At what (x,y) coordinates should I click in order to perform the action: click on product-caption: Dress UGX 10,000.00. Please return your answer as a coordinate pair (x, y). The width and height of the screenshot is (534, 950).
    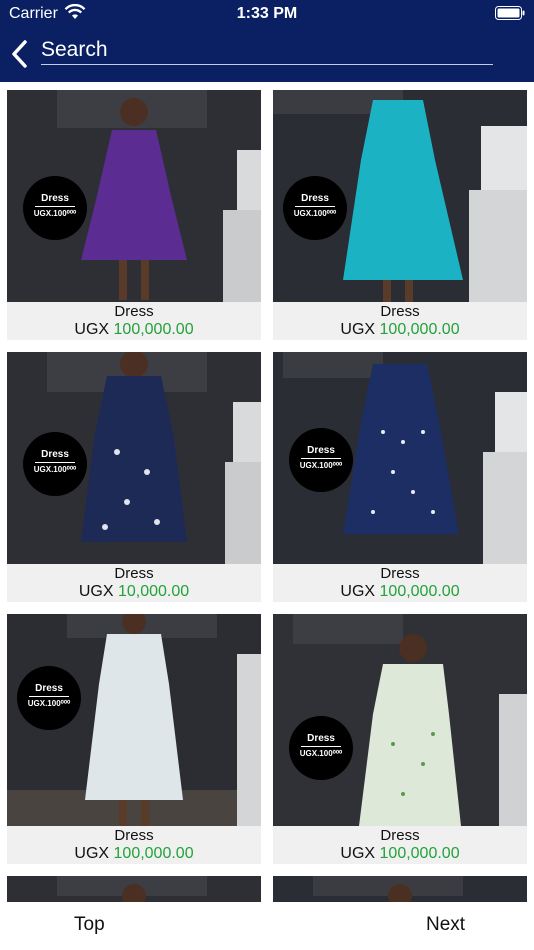
    Looking at the image, I should click on (134, 583).